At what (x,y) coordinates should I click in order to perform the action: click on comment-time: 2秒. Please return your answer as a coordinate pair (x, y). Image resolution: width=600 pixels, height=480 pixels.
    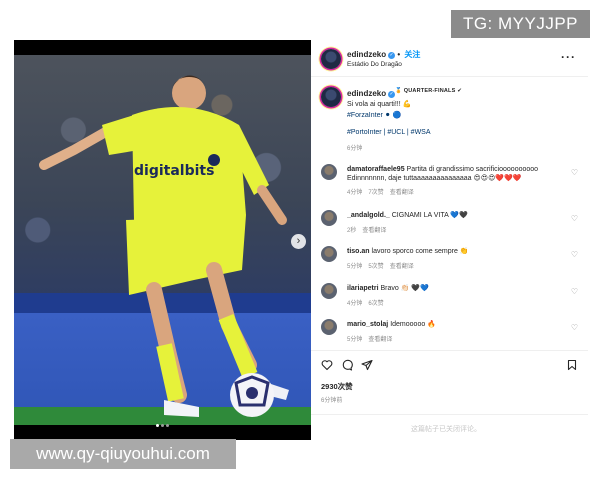
    Looking at the image, I should click on (352, 231).